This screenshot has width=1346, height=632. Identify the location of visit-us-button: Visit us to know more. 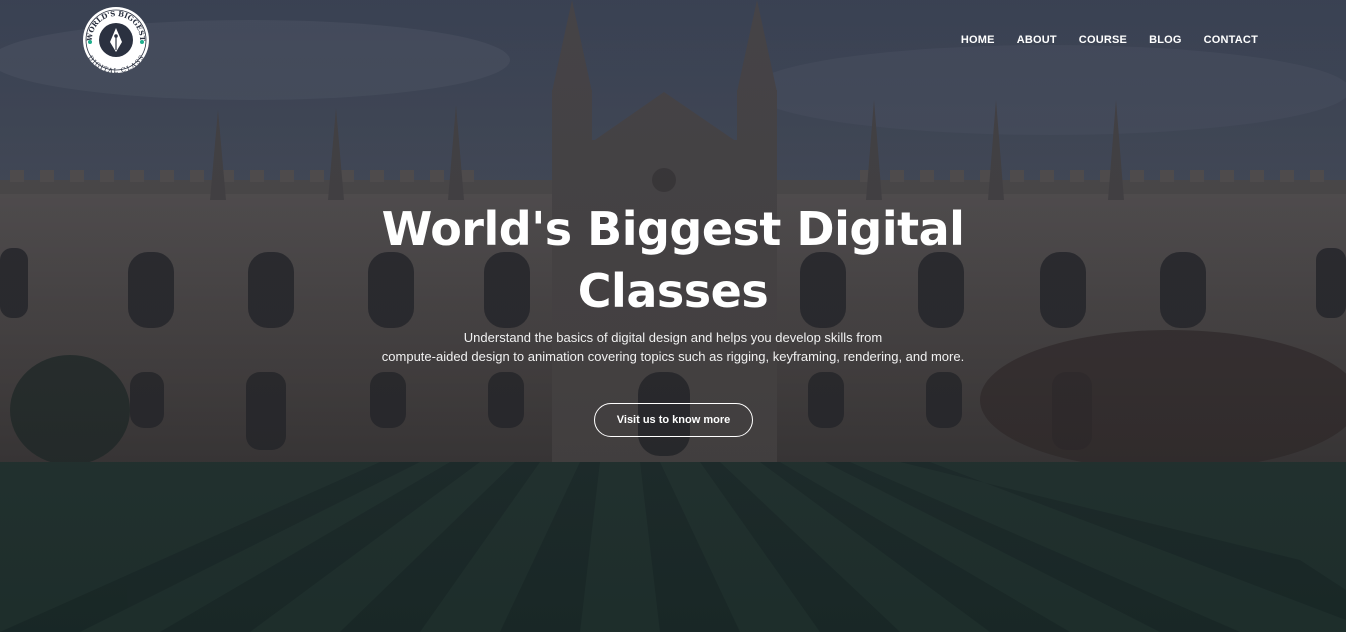
(673, 420).